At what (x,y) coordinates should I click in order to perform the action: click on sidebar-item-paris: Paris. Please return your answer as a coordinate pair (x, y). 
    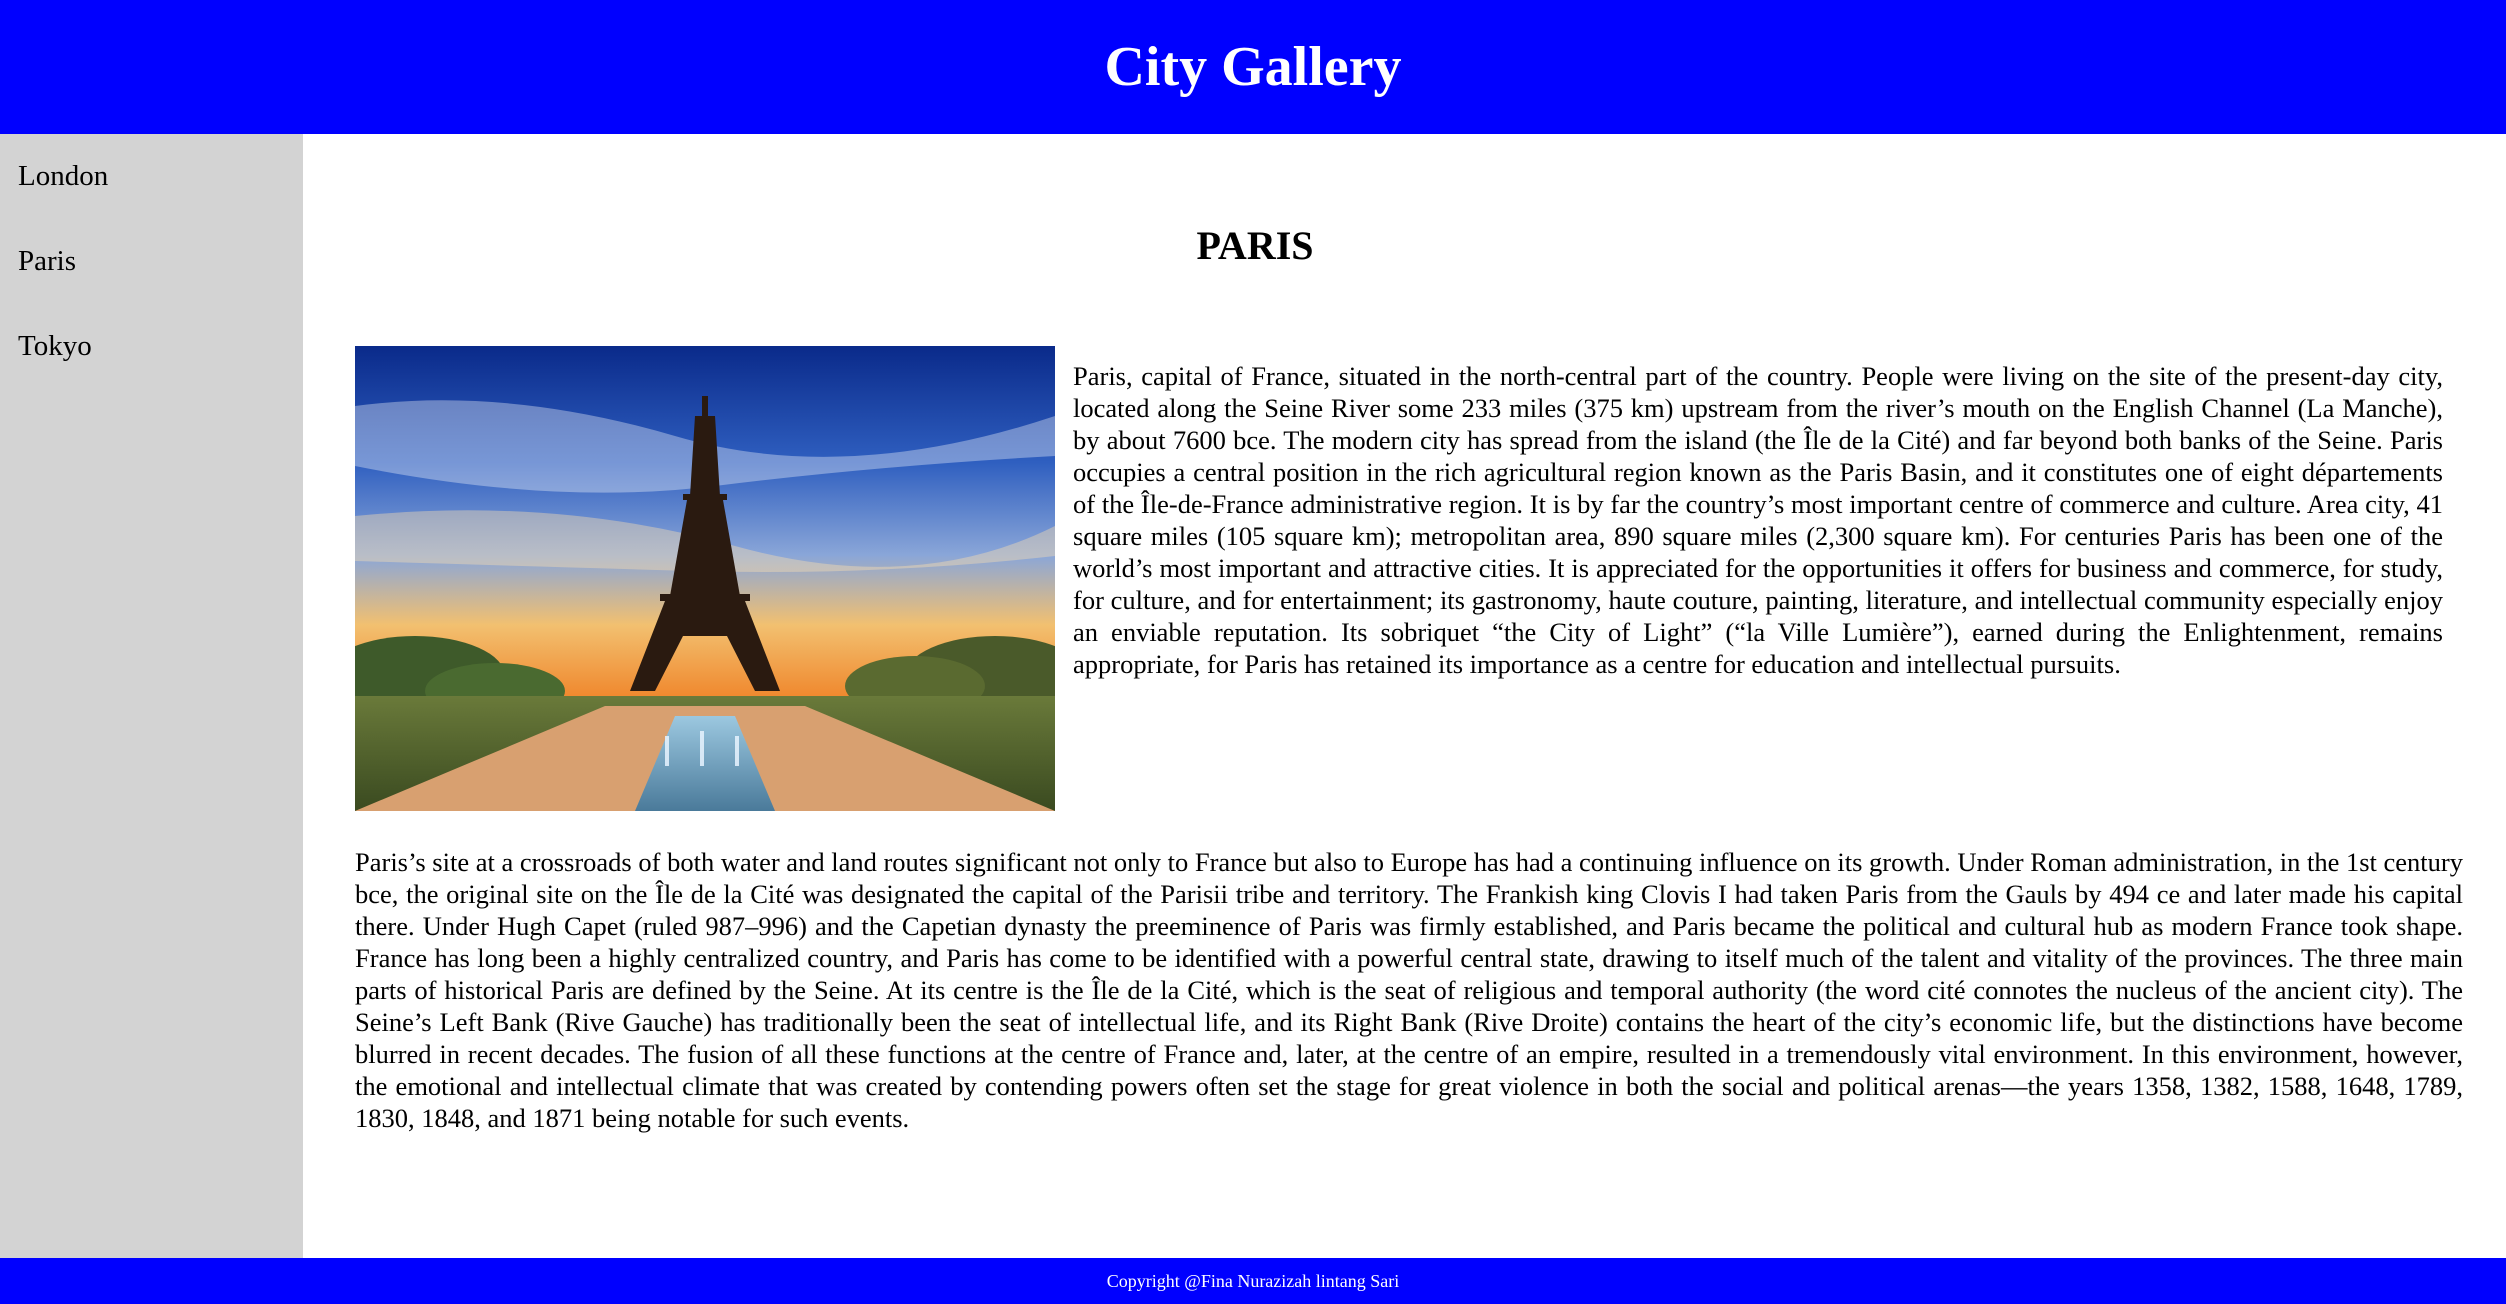
    Looking at the image, I should click on (151, 261).